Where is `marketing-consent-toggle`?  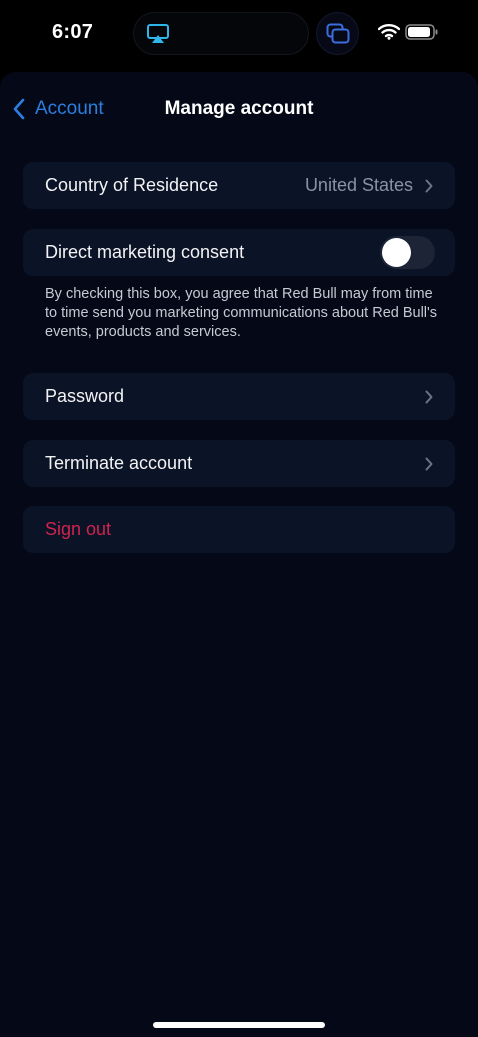 marketing-consent-toggle is located at coordinates (407, 252).